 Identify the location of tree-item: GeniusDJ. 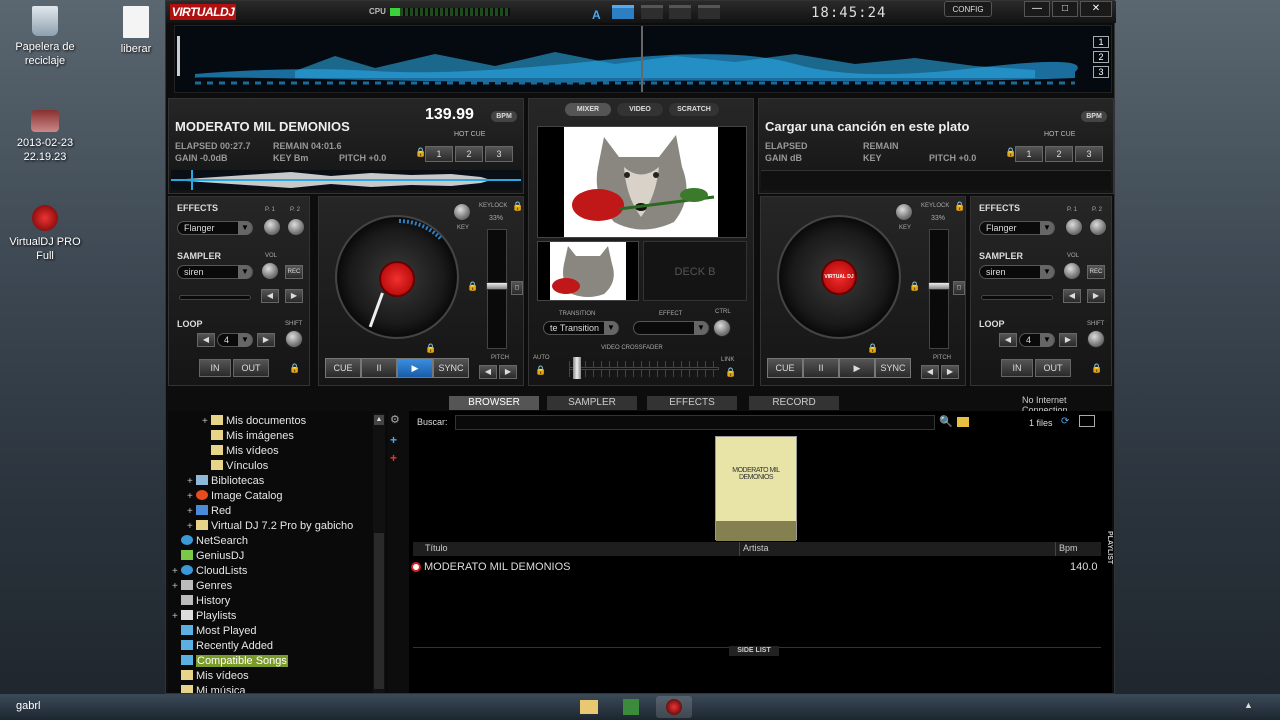
(212, 556).